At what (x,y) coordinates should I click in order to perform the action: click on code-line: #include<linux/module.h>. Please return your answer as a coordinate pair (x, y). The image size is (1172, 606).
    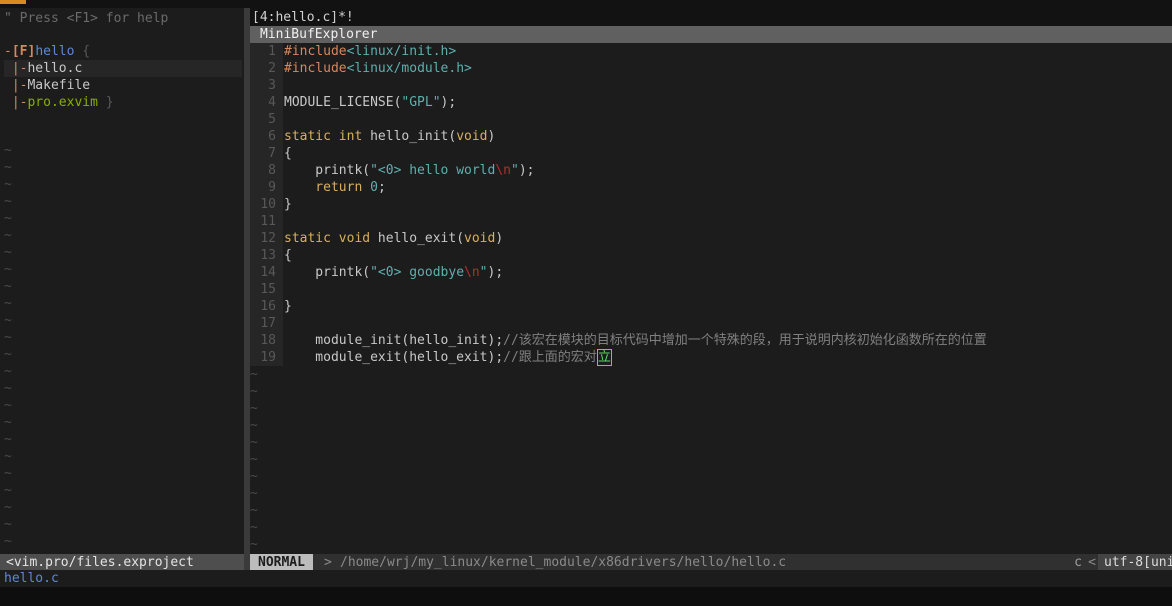
    Looking at the image, I should click on (378, 68).